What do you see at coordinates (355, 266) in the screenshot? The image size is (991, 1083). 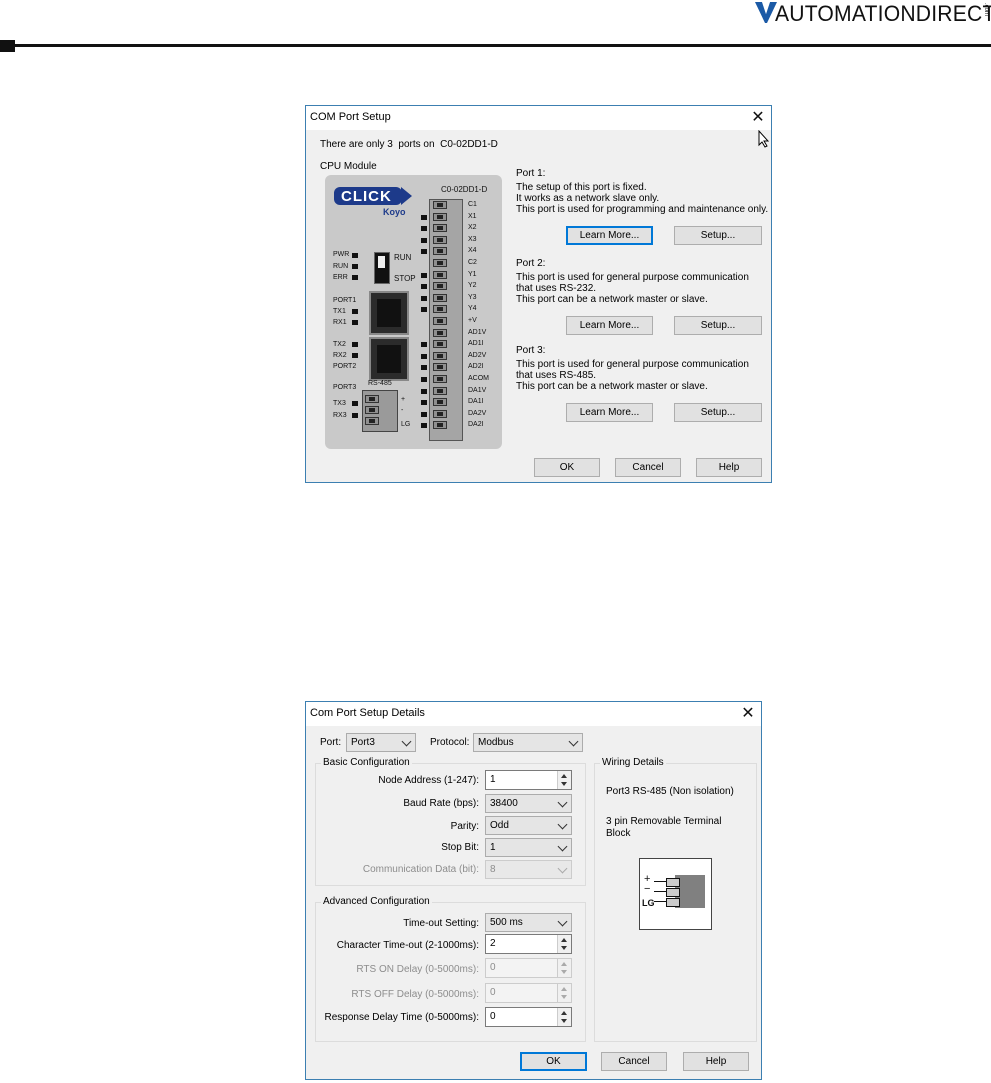 I see `led-run` at bounding box center [355, 266].